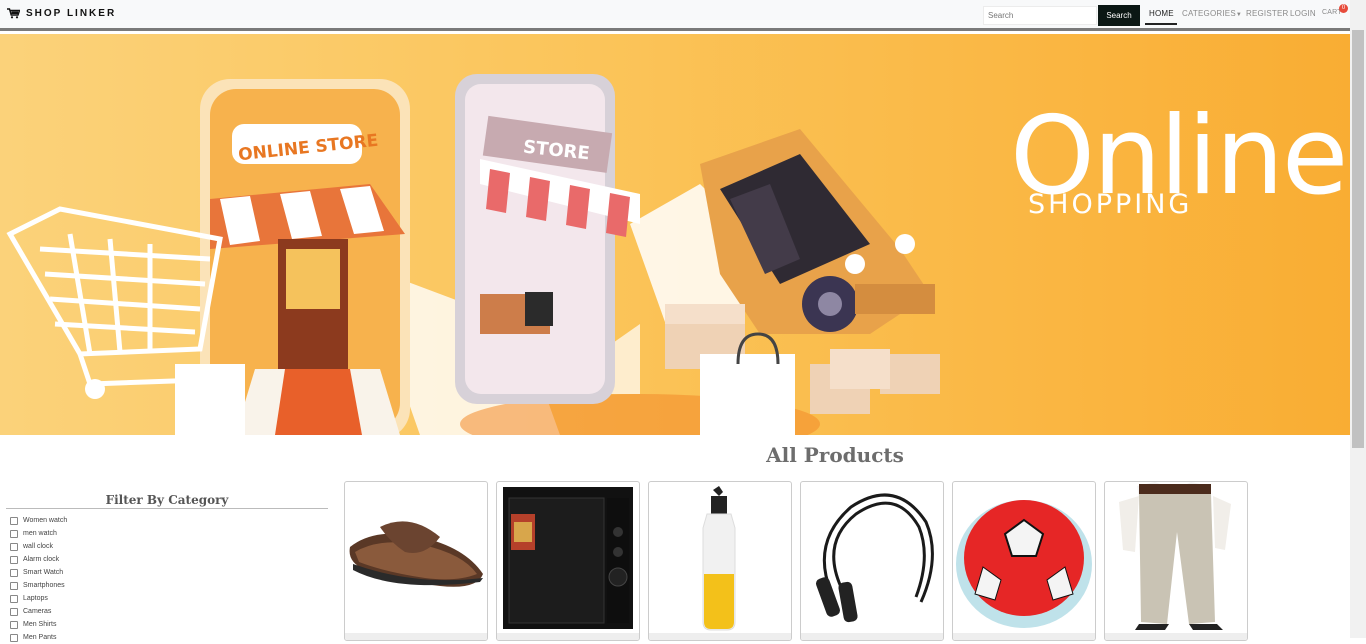  I want to click on nav-categories-label: CATEGORIES, so click(1209, 13).